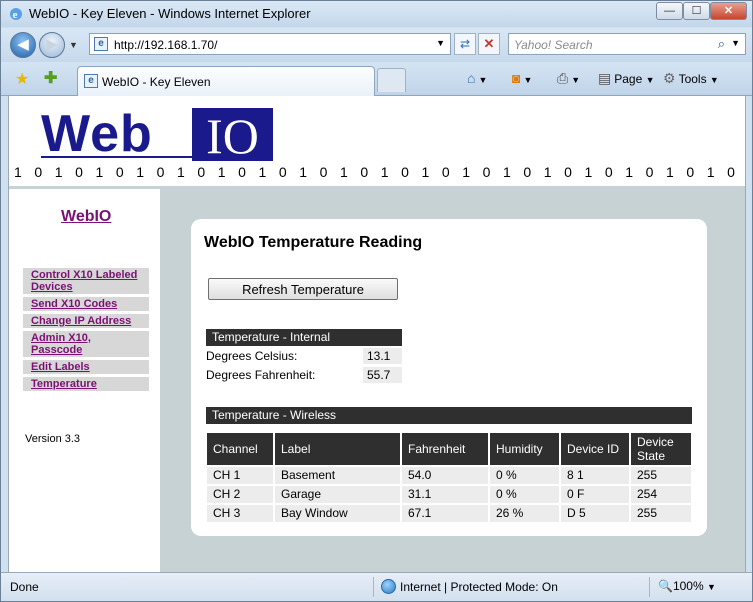 Image resolution: width=753 pixels, height=602 pixels. I want to click on logo-io-text: IO, so click(232, 136).